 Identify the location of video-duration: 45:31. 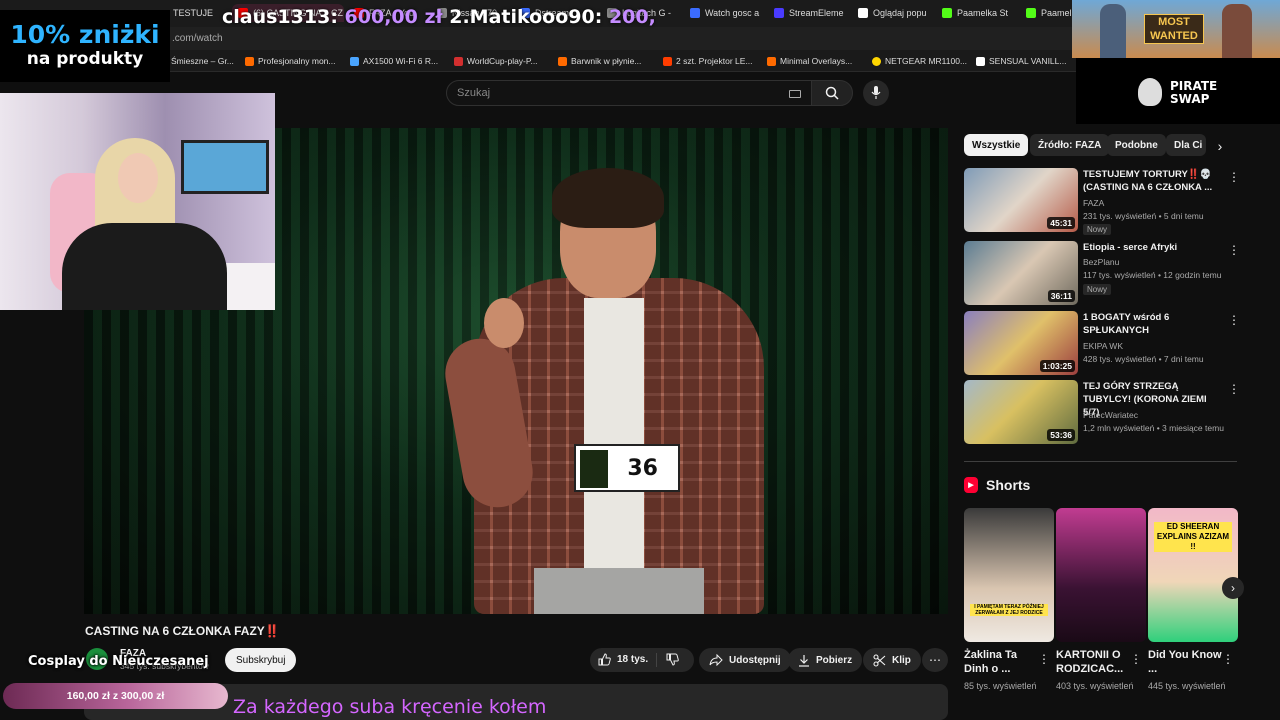
(1061, 223).